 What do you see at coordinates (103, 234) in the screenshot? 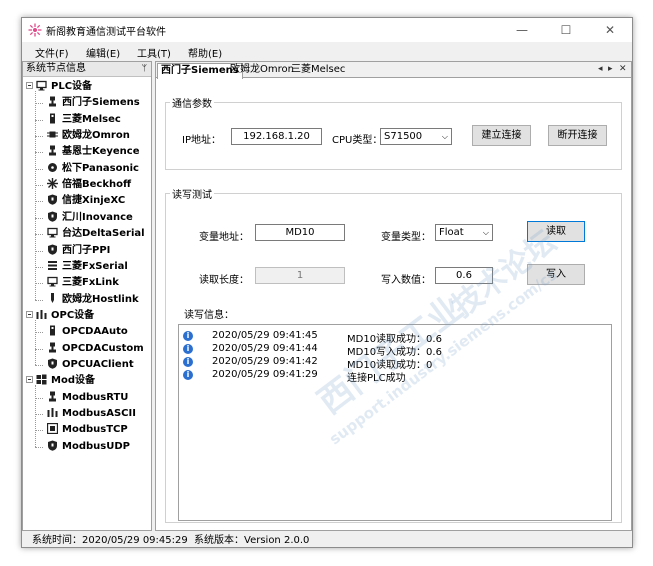
I see `tree-item-label: 台达DeltaSerial` at bounding box center [103, 234].